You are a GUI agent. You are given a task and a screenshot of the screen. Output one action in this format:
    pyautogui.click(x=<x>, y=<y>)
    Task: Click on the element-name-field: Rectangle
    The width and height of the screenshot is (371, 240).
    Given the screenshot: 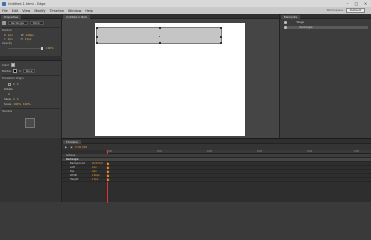 What is the action you would take?
    pyautogui.click(x=18, y=23)
    